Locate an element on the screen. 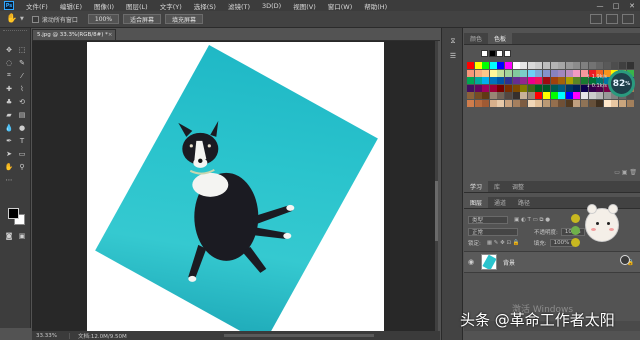  kind-filter-select: 类型 is located at coordinates (488, 220).